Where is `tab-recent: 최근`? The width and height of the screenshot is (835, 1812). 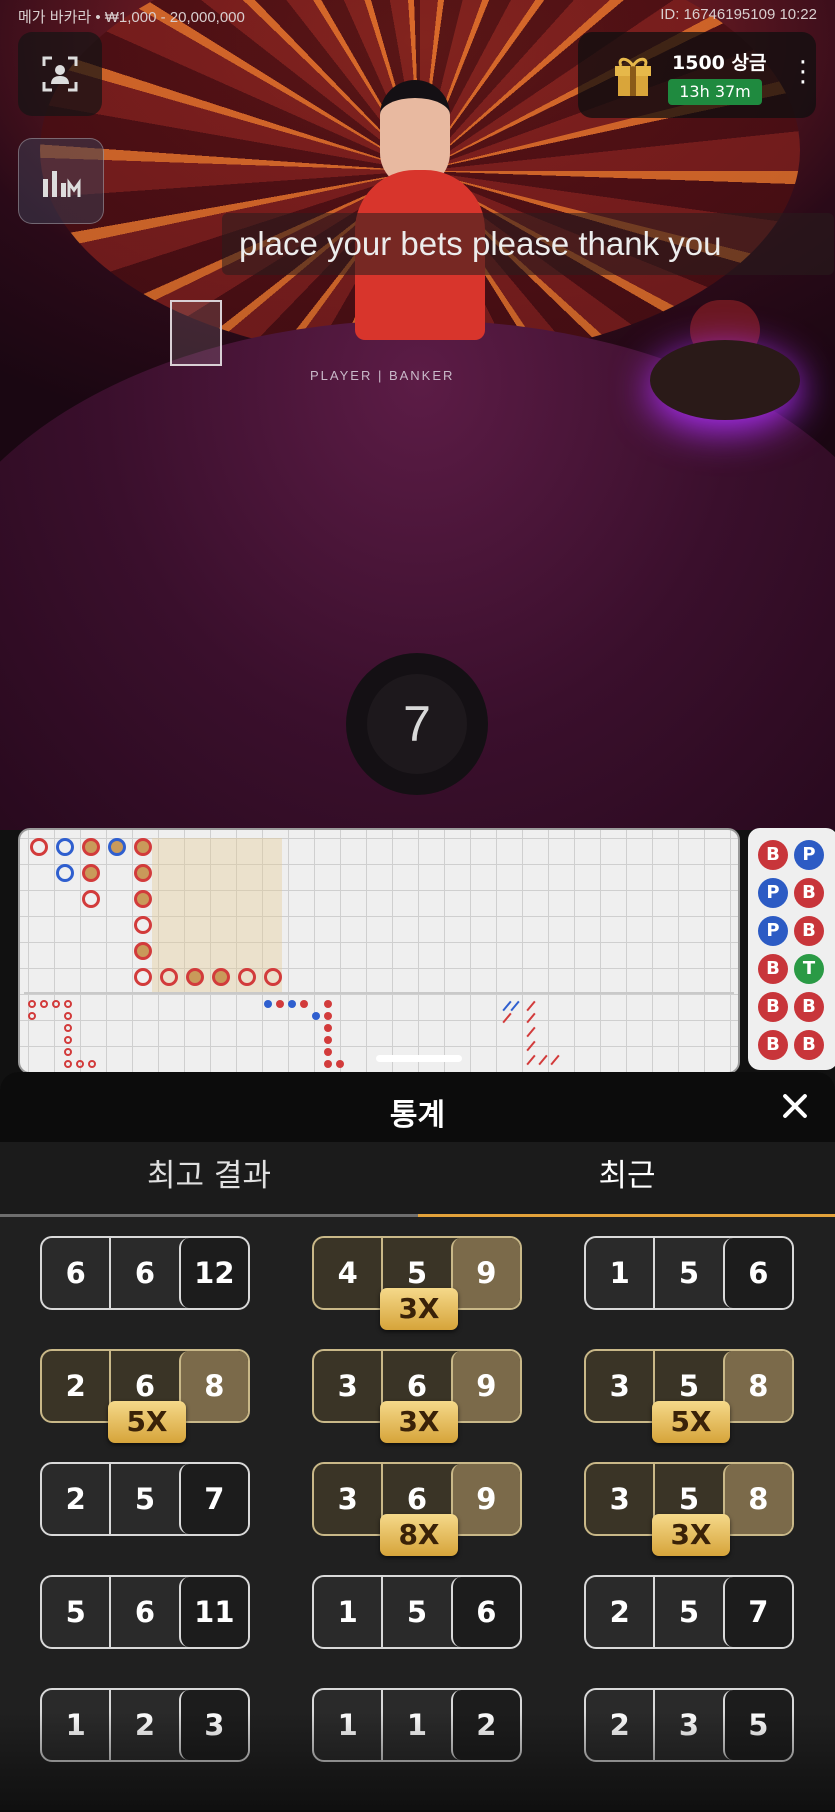 tab-recent: 최근 is located at coordinates (626, 1179).